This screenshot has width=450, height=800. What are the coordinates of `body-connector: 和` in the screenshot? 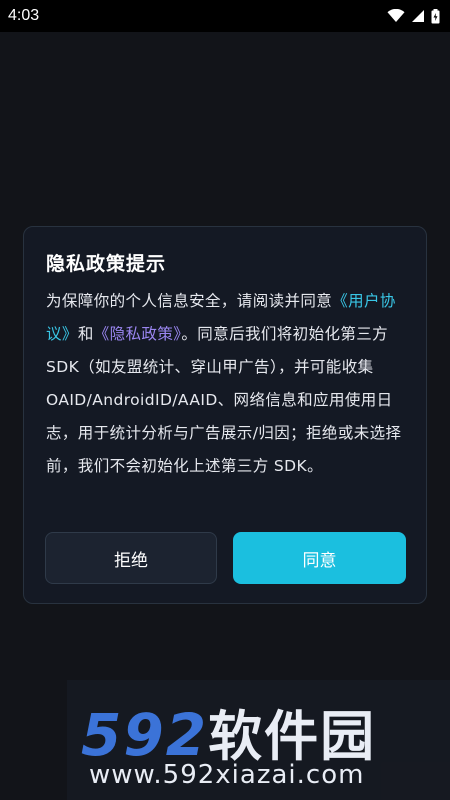 It's located at (85, 334).